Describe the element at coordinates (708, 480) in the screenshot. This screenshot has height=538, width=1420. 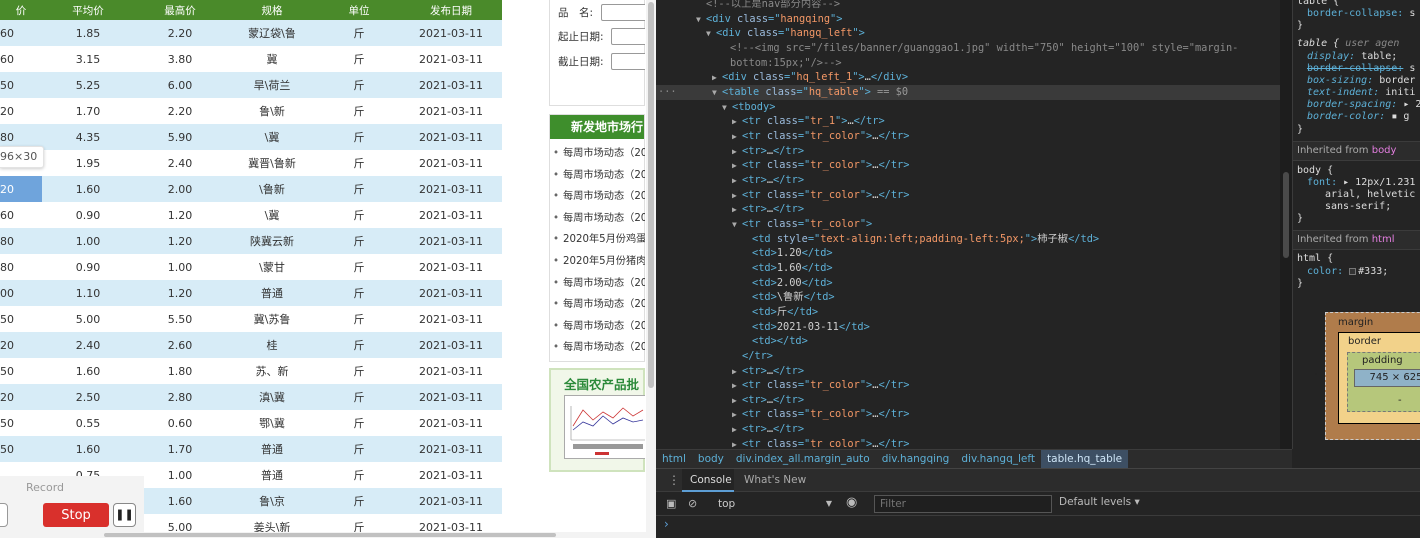
I see `tab-console: Console` at that location.